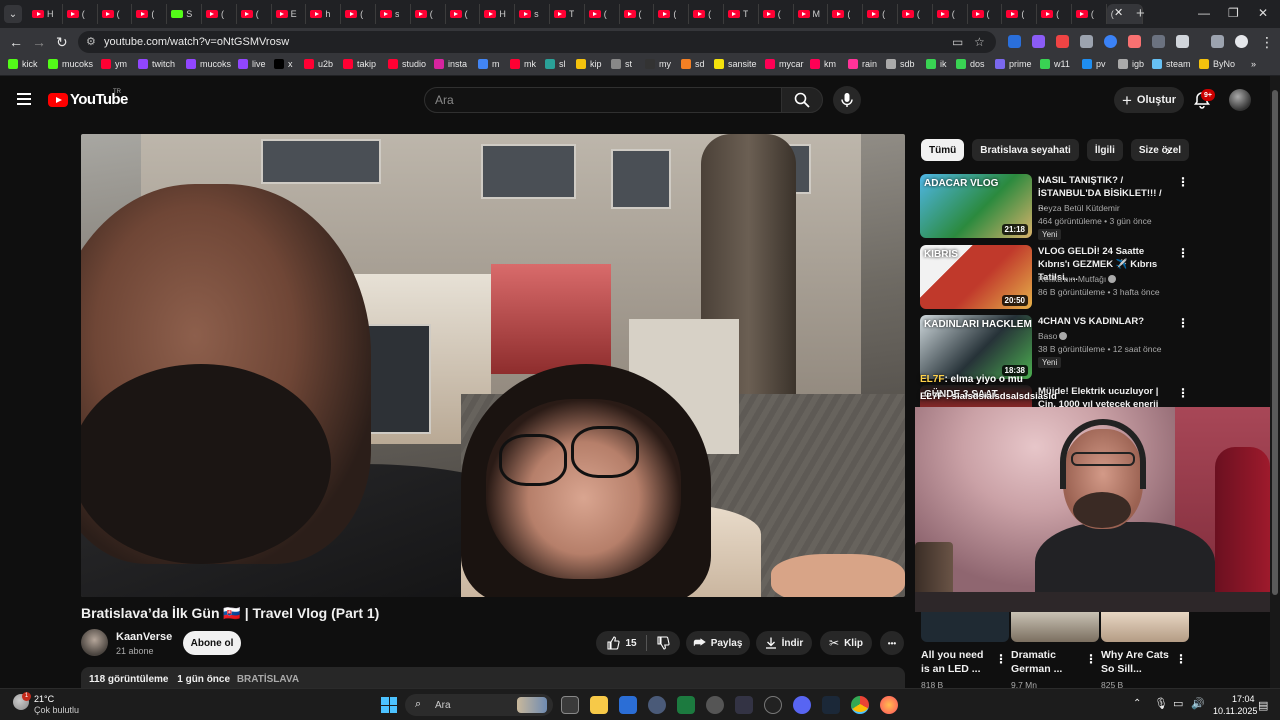 Image resolution: width=1280 pixels, height=720 pixels. What do you see at coordinates (91, 41) in the screenshot?
I see `site-info-icon: ⚙` at bounding box center [91, 41].